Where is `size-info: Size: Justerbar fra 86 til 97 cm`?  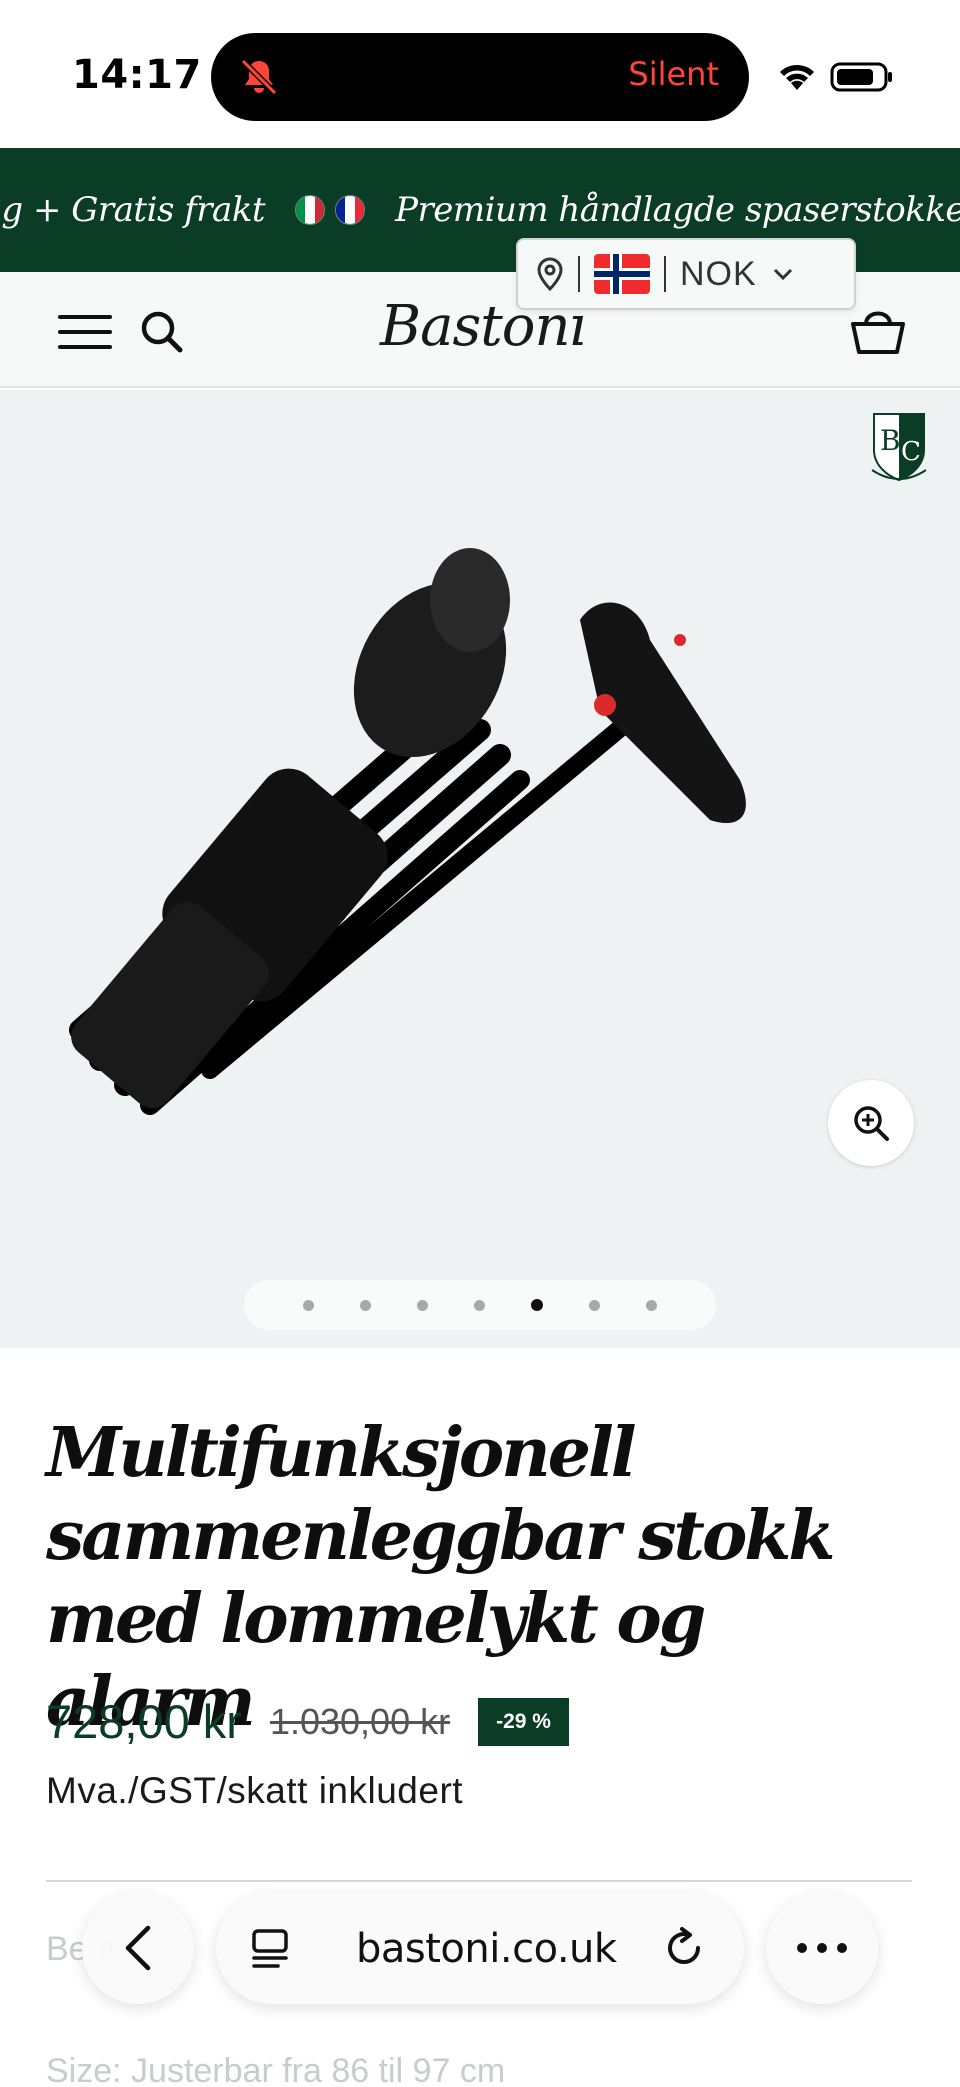
size-info: Size: Justerbar fra 86 til 97 cm is located at coordinates (276, 2069).